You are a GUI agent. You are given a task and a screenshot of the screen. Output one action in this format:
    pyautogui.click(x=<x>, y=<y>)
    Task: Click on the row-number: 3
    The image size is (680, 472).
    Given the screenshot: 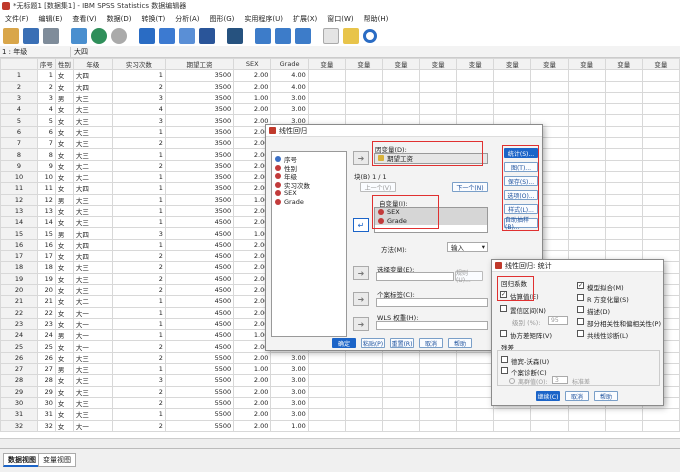 What is the action you would take?
    pyautogui.click(x=19, y=98)
    